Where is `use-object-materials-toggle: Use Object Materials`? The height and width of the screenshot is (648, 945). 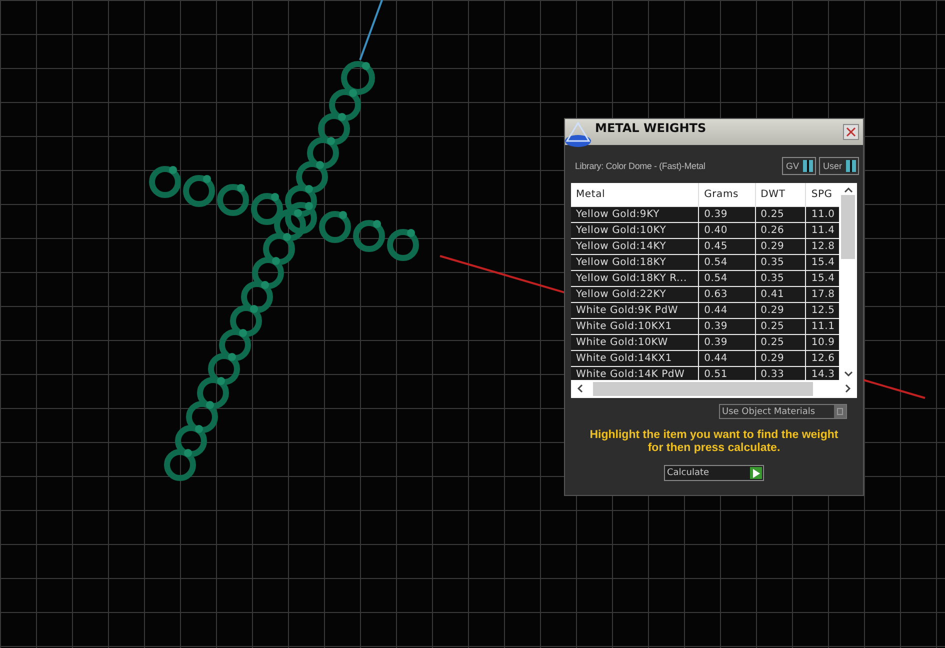
use-object-materials-toggle: Use Object Materials is located at coordinates (783, 411).